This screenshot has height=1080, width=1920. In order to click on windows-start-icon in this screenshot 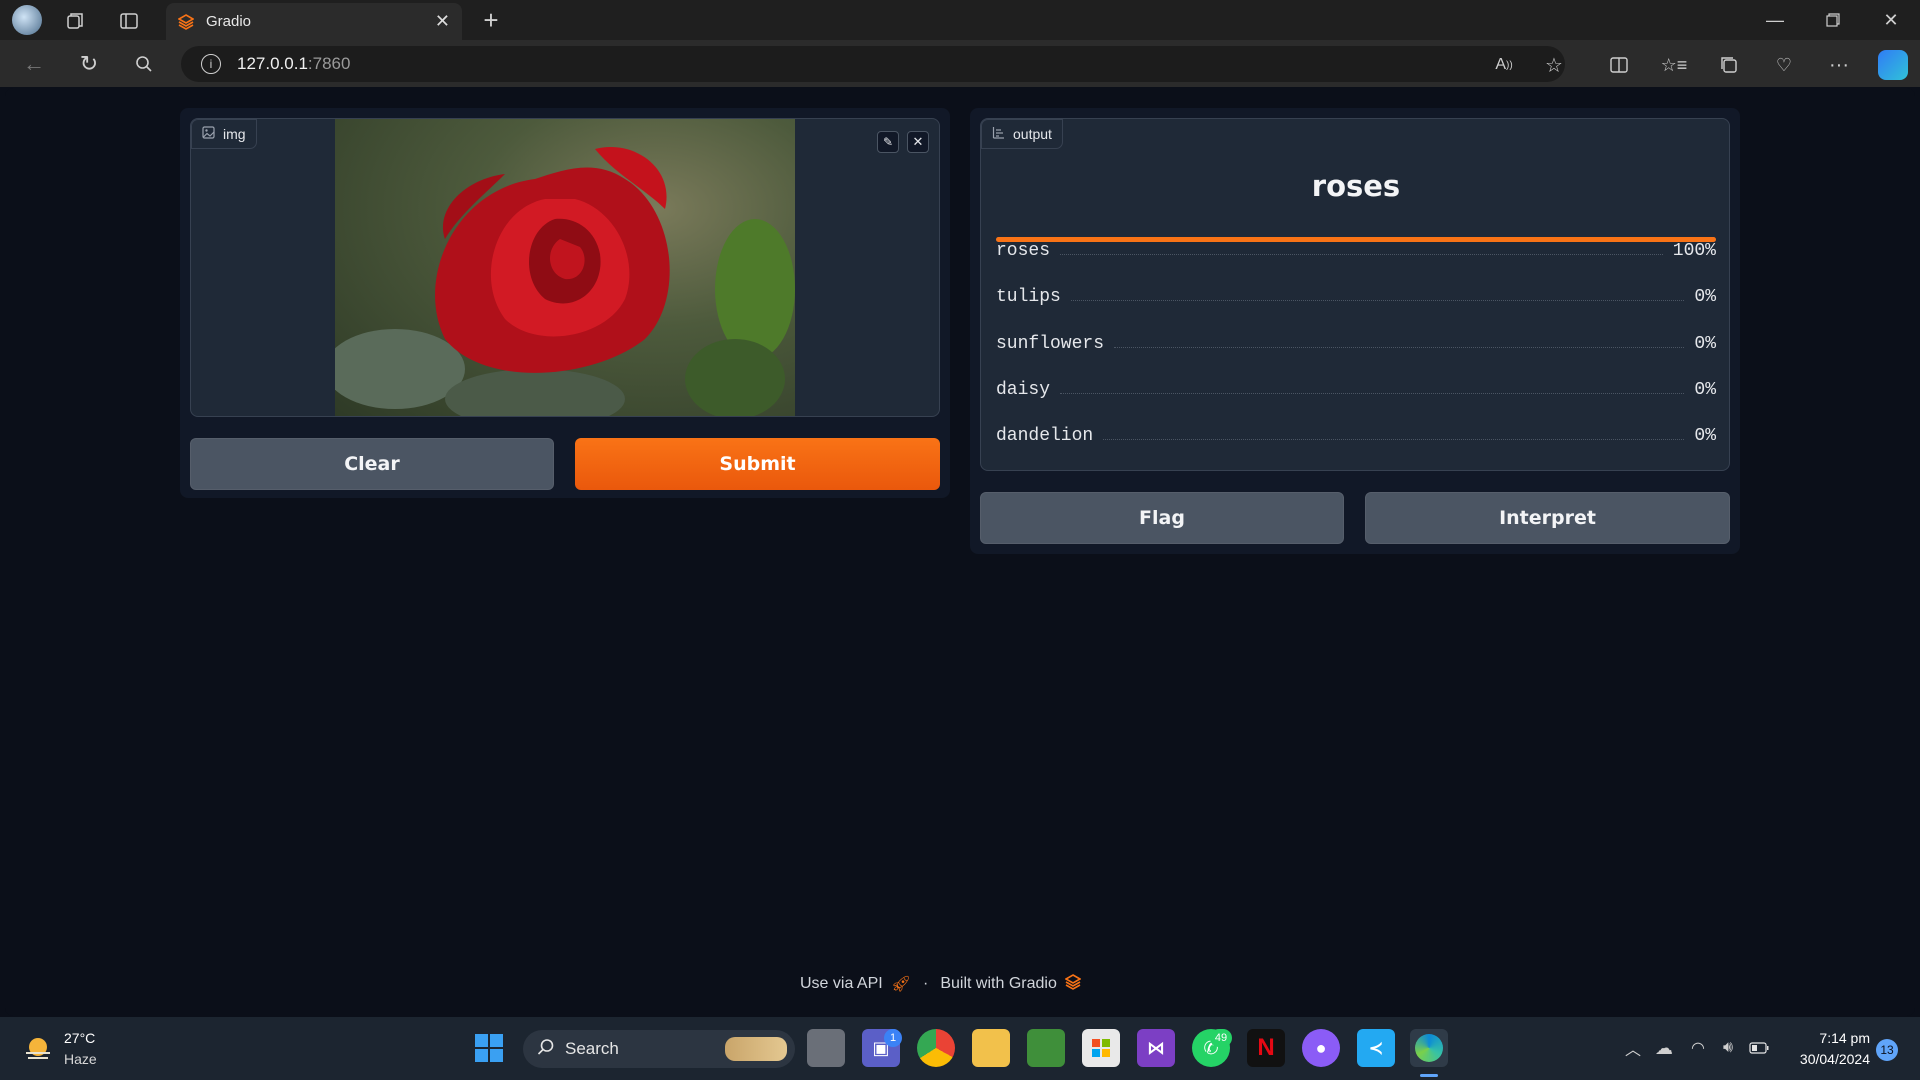, I will do `click(489, 1048)`.